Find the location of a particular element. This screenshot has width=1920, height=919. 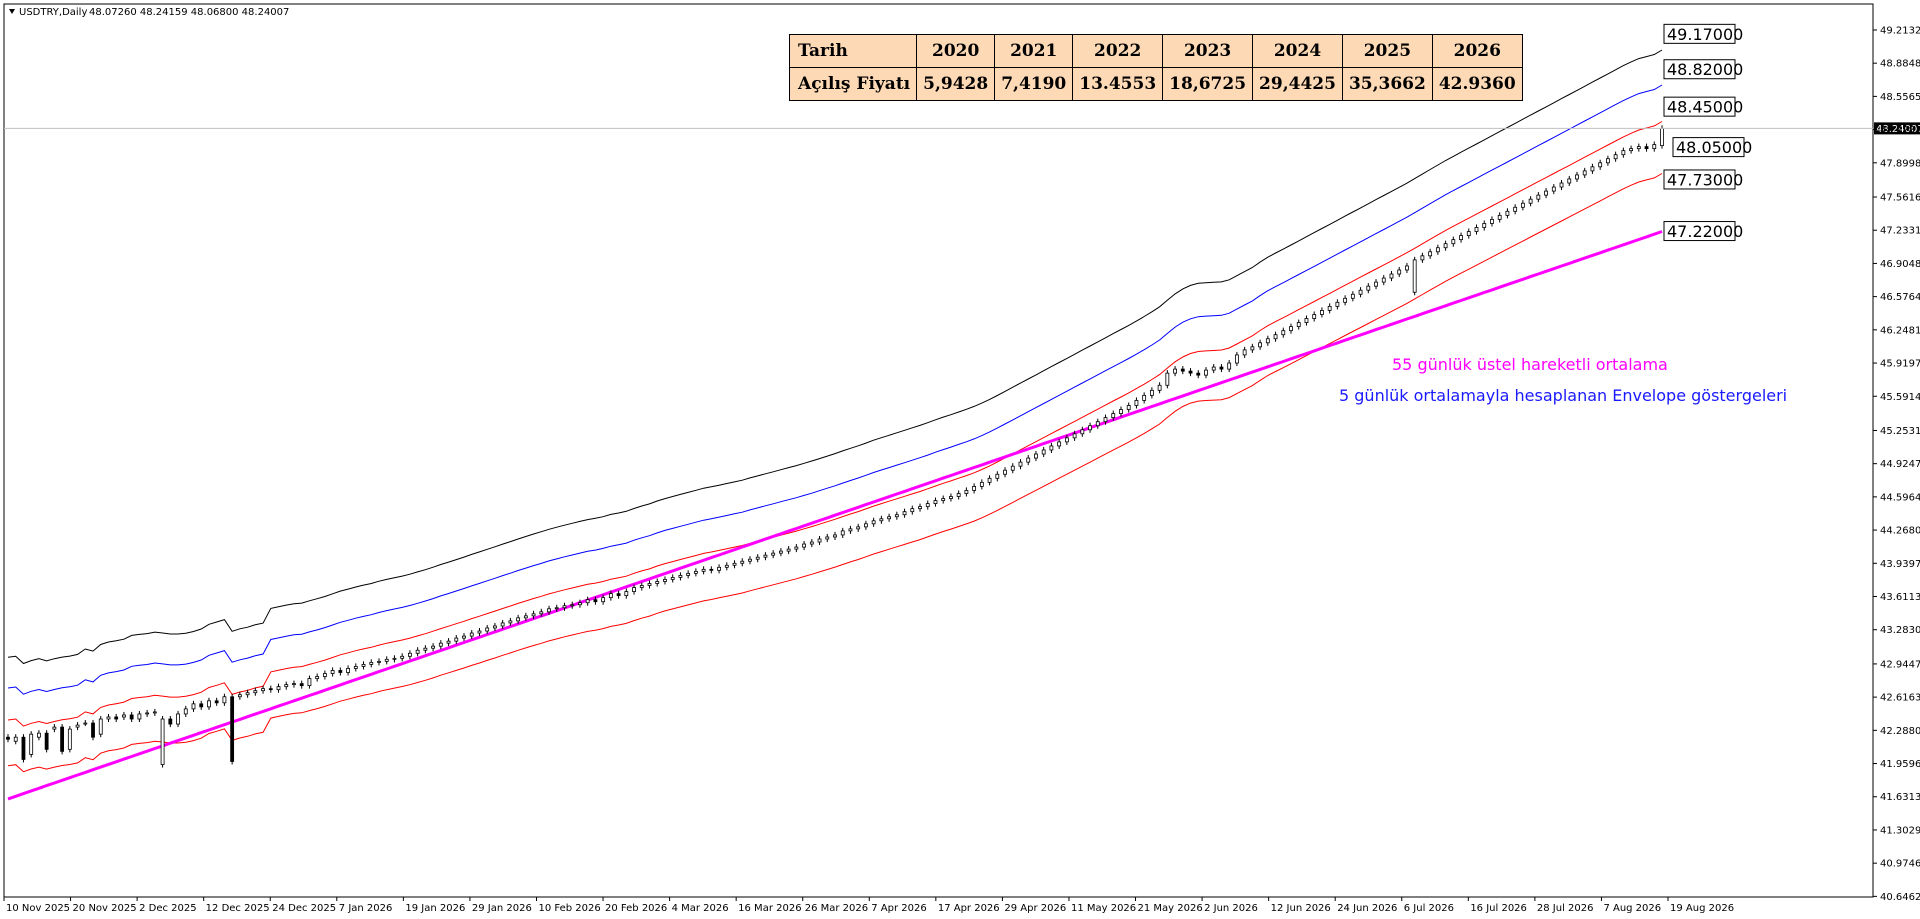

time-tick-label: 12 Jun 2026 is located at coordinates (1301, 908).